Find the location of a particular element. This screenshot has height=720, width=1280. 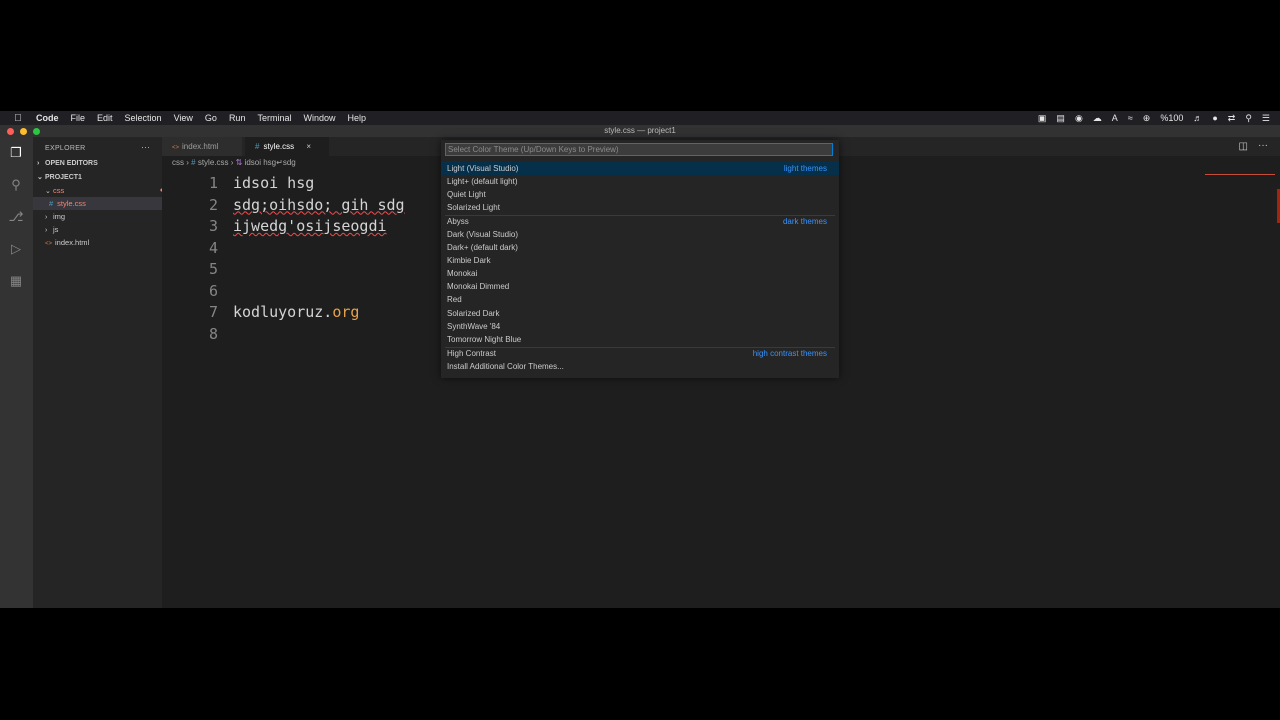

menu-file: File is located at coordinates (78, 118).